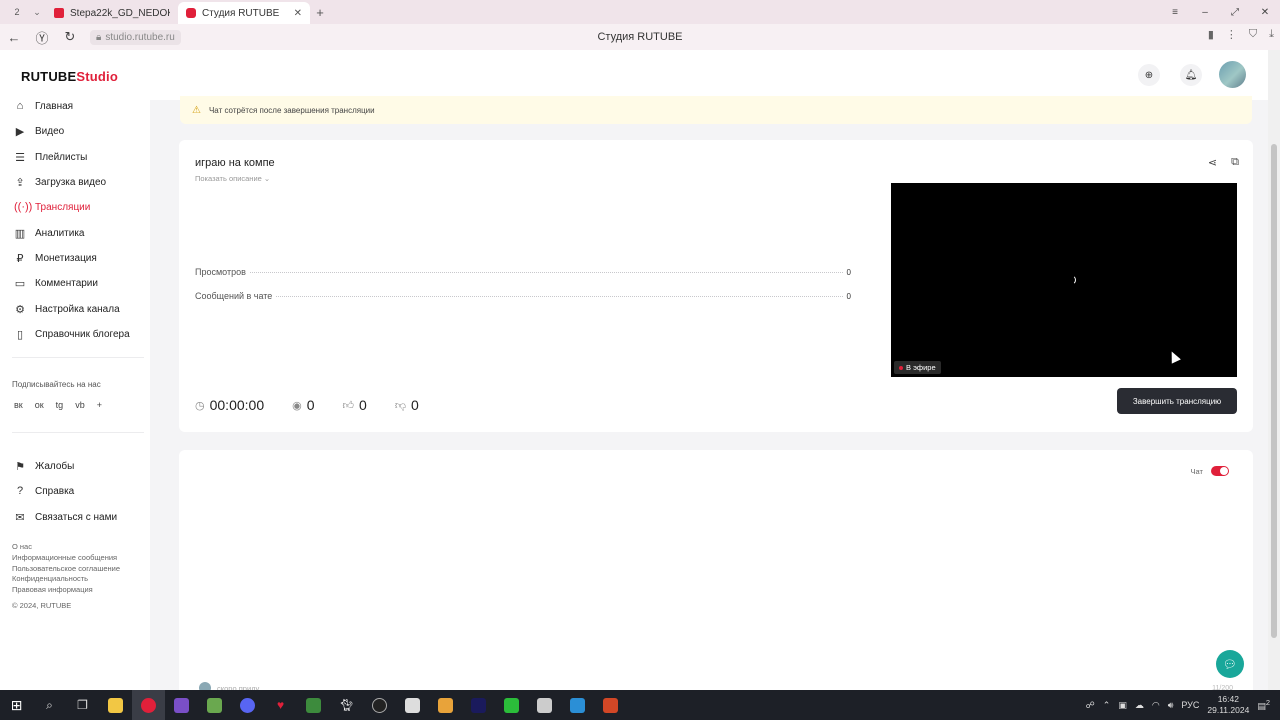  What do you see at coordinates (544, 705) in the screenshot?
I see `document-icon` at bounding box center [544, 705].